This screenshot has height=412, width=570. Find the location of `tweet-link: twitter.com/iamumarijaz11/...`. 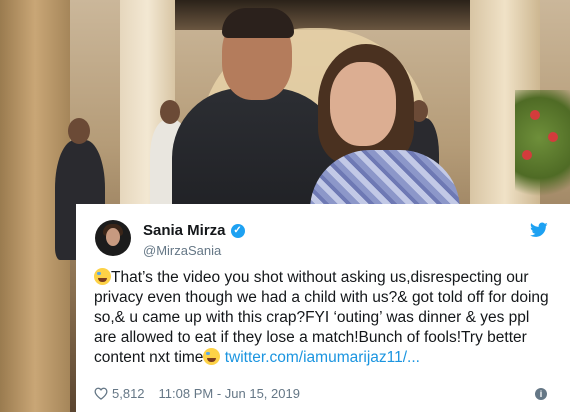

tweet-link: twitter.com/iamumarijaz11/... is located at coordinates (322, 357).